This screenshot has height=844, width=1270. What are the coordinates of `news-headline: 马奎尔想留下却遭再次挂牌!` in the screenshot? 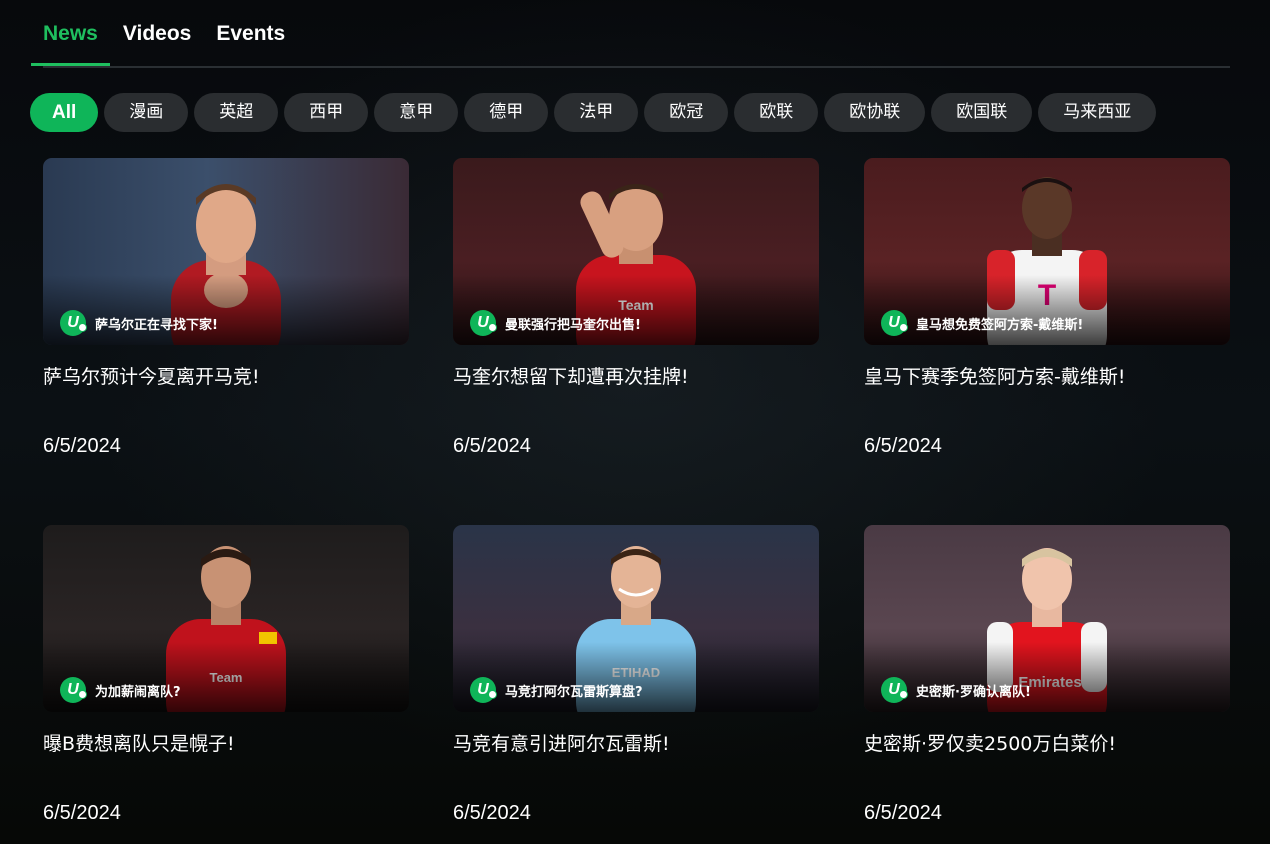 It's located at (636, 377).